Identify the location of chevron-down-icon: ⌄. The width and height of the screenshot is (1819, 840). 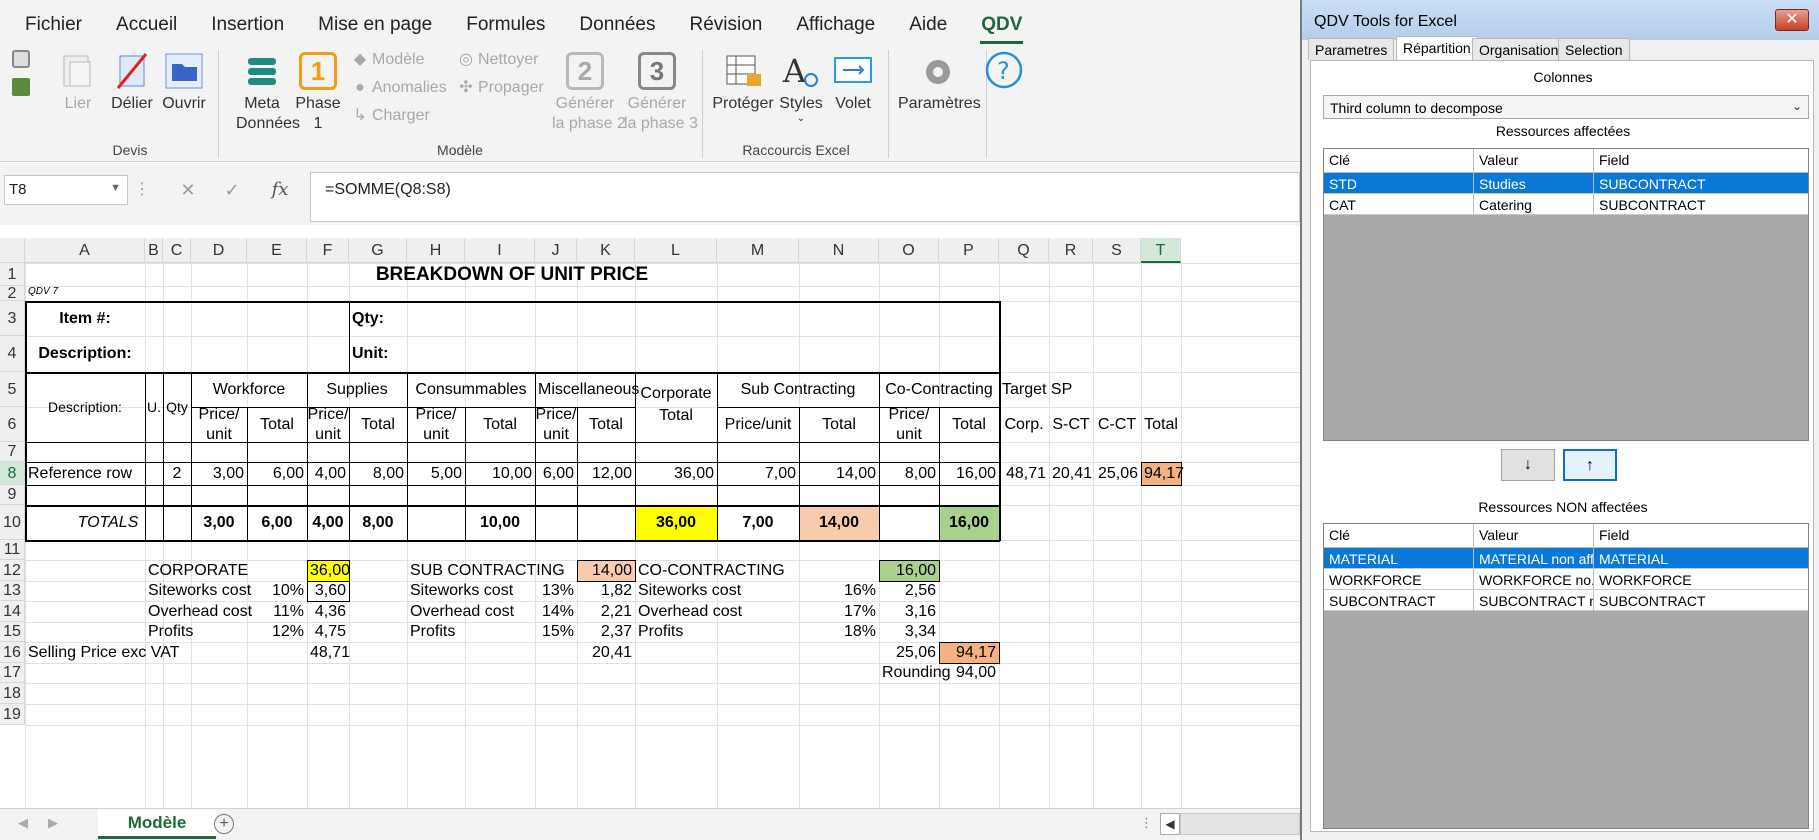
(1797, 106).